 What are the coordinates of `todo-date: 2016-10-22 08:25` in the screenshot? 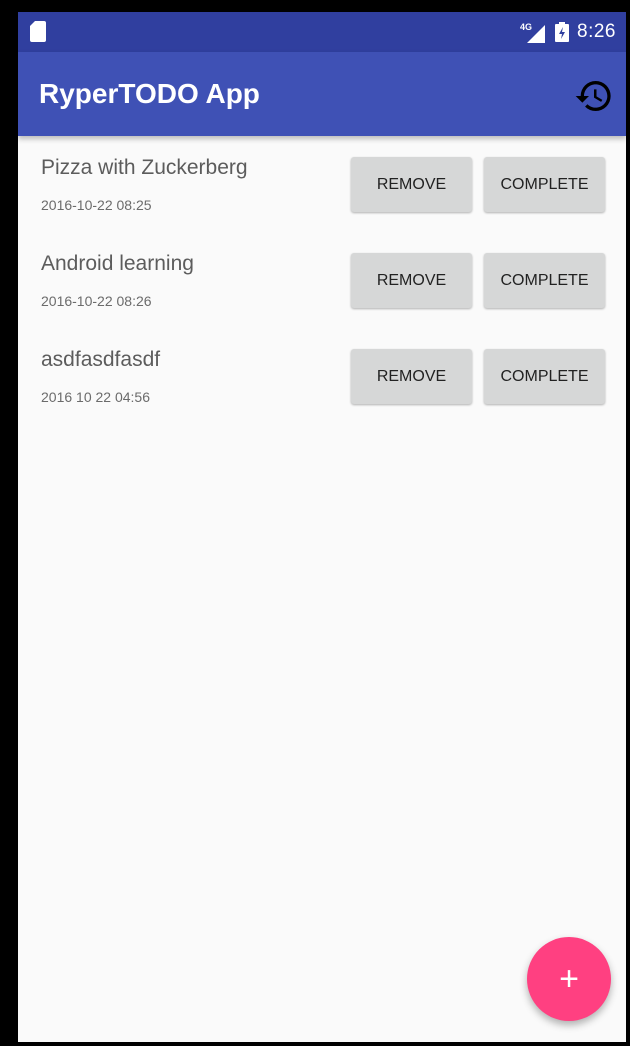 It's located at (96, 205).